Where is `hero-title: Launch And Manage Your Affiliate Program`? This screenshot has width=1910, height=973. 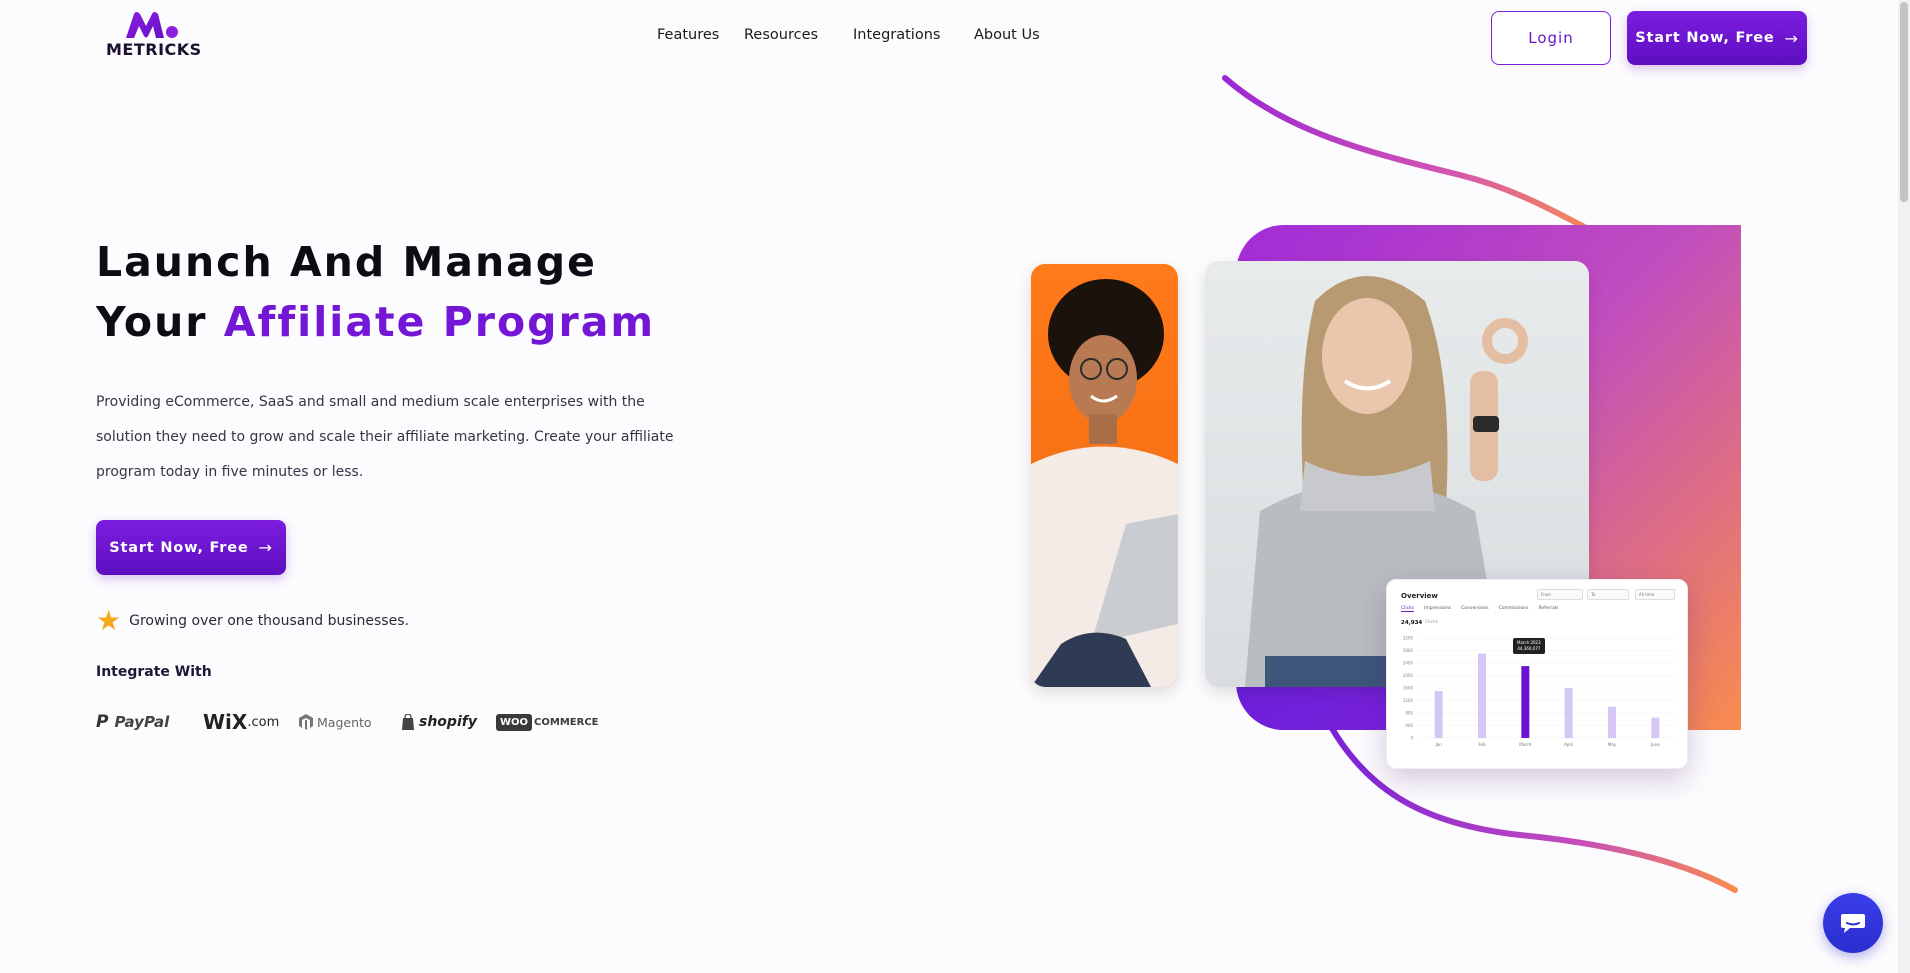
hero-title: Launch And Manage Your Affiliate Program is located at coordinates (375, 292).